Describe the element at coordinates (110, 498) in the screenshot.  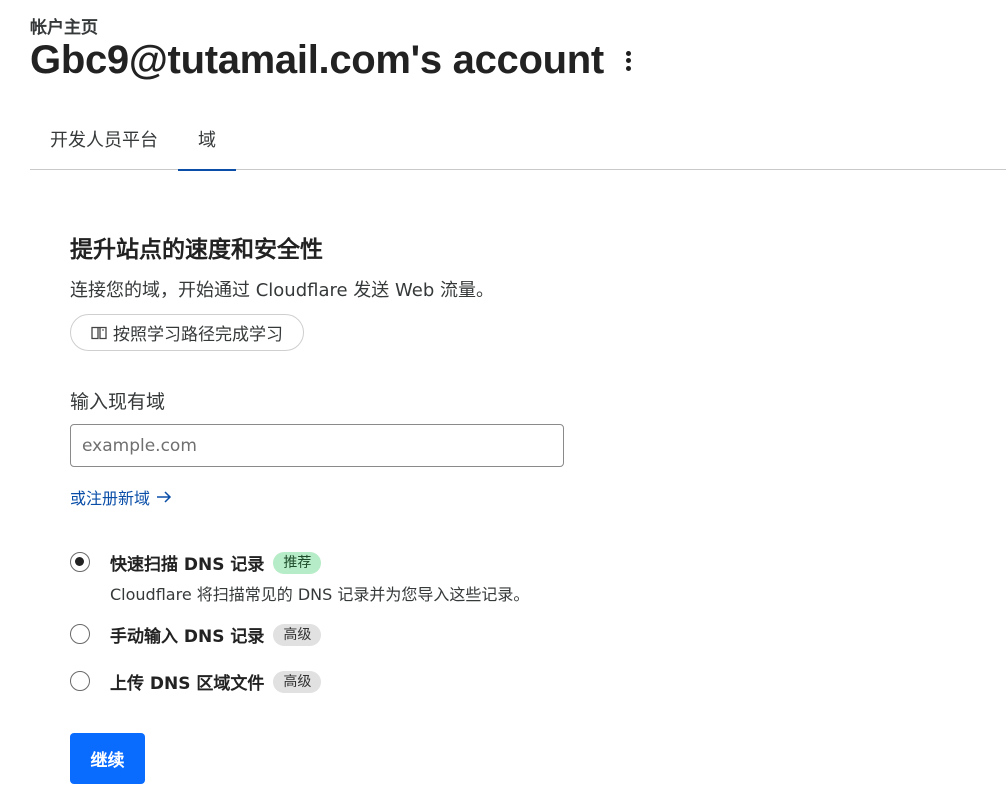
I see `register-domain-label: 或注册新域` at that location.